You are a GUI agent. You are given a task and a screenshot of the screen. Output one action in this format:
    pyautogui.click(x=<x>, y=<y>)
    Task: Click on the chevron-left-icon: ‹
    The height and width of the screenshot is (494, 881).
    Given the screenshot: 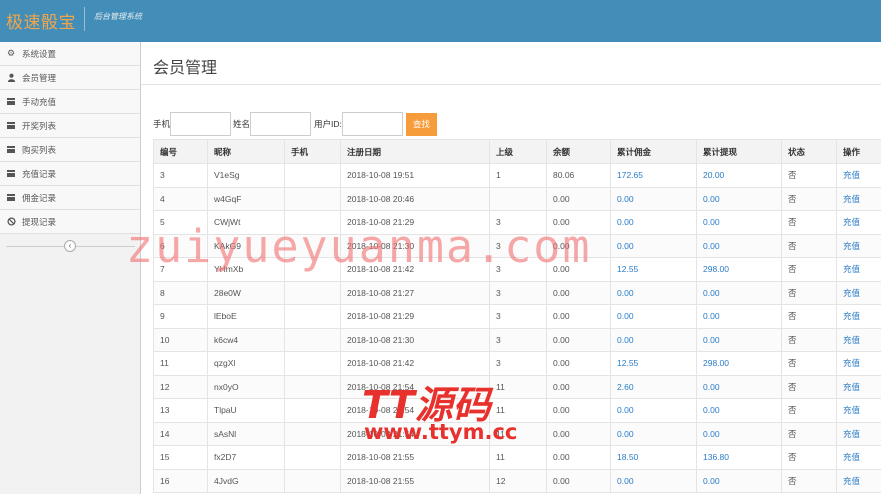 What is the action you would take?
    pyautogui.click(x=70, y=246)
    